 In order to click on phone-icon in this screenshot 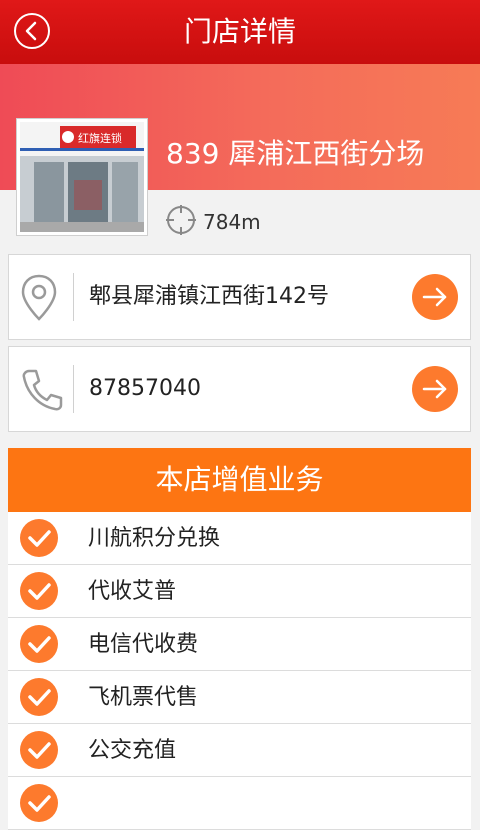, I will do `click(42, 390)`.